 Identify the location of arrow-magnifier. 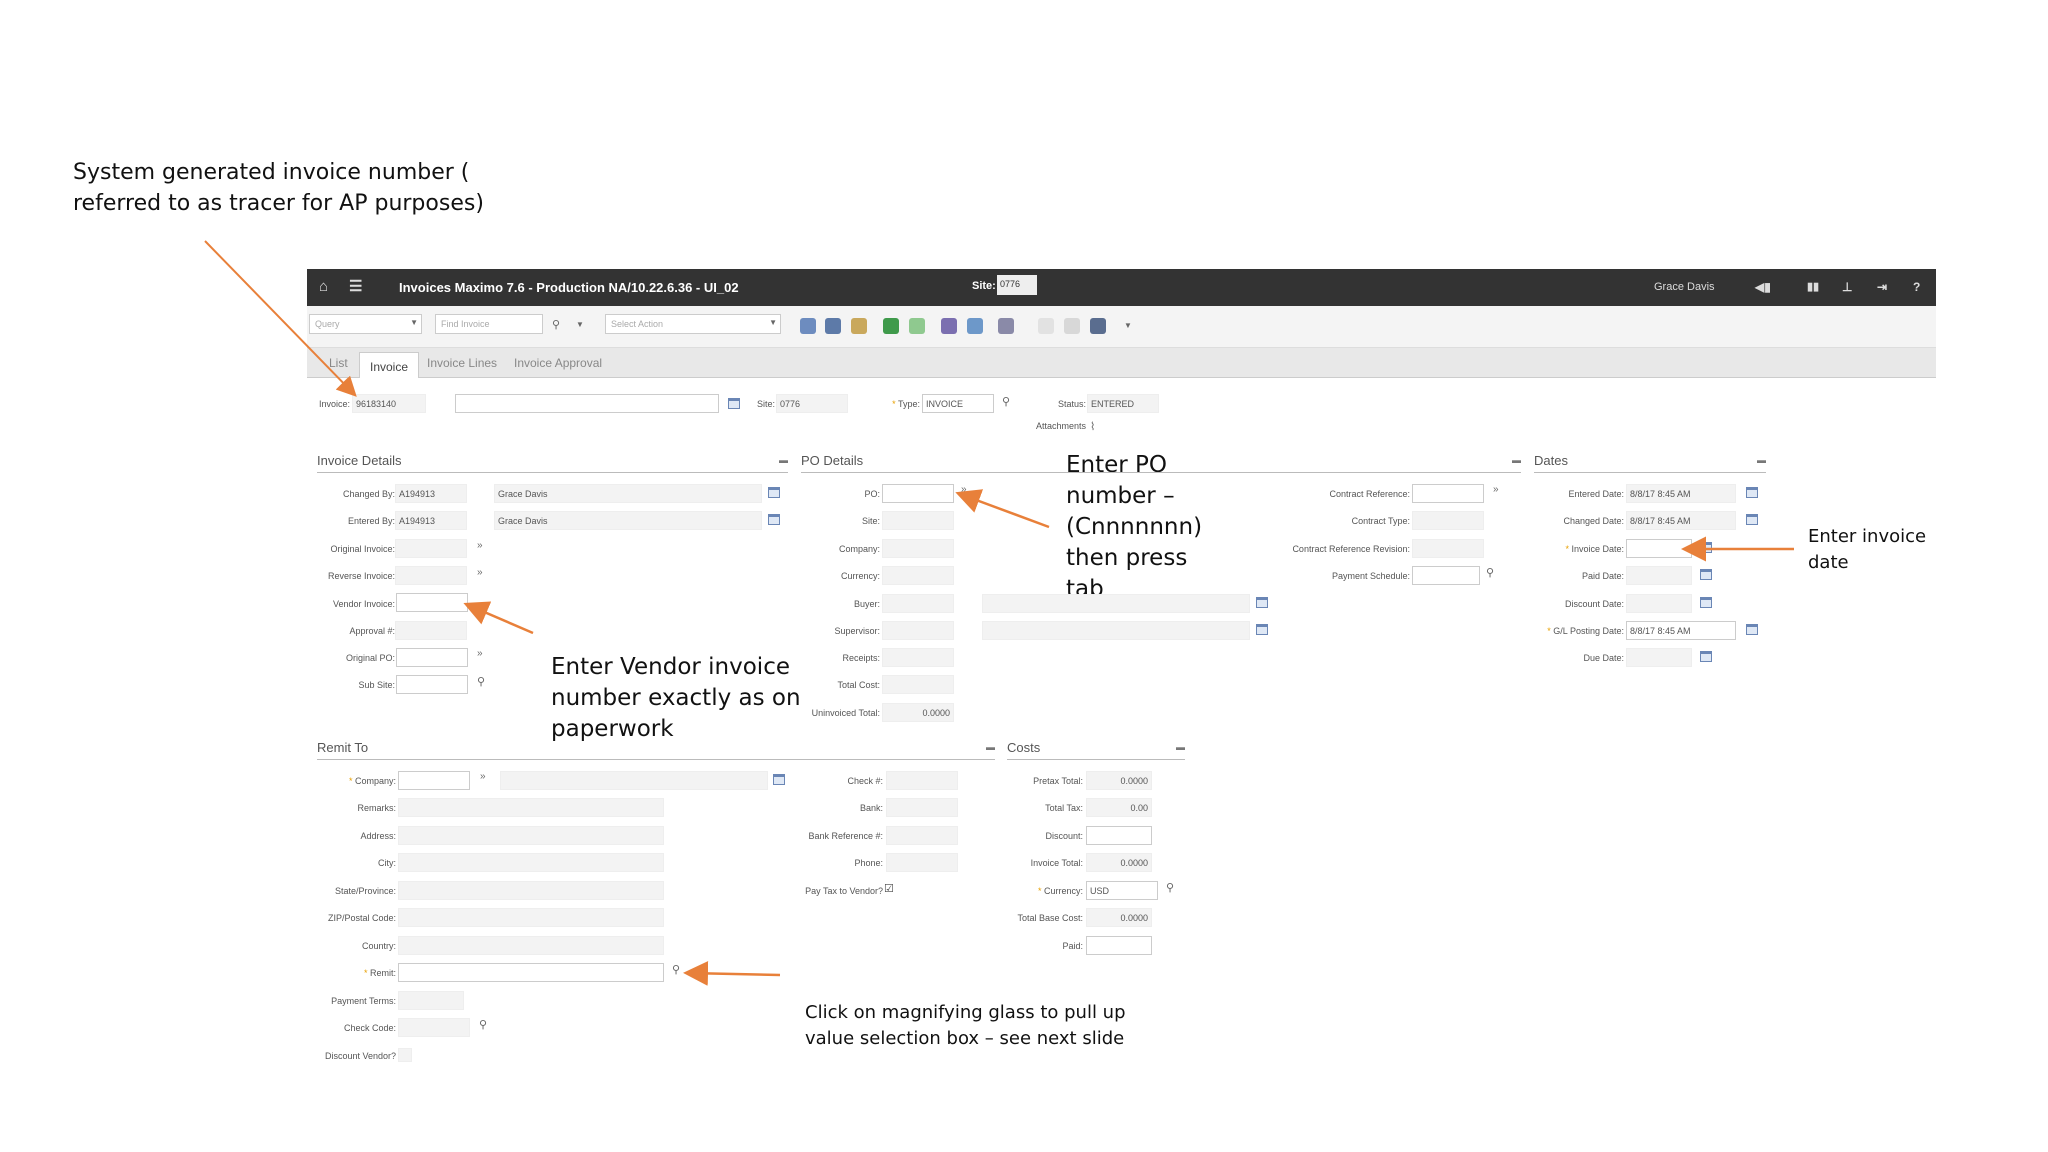
(732, 973).